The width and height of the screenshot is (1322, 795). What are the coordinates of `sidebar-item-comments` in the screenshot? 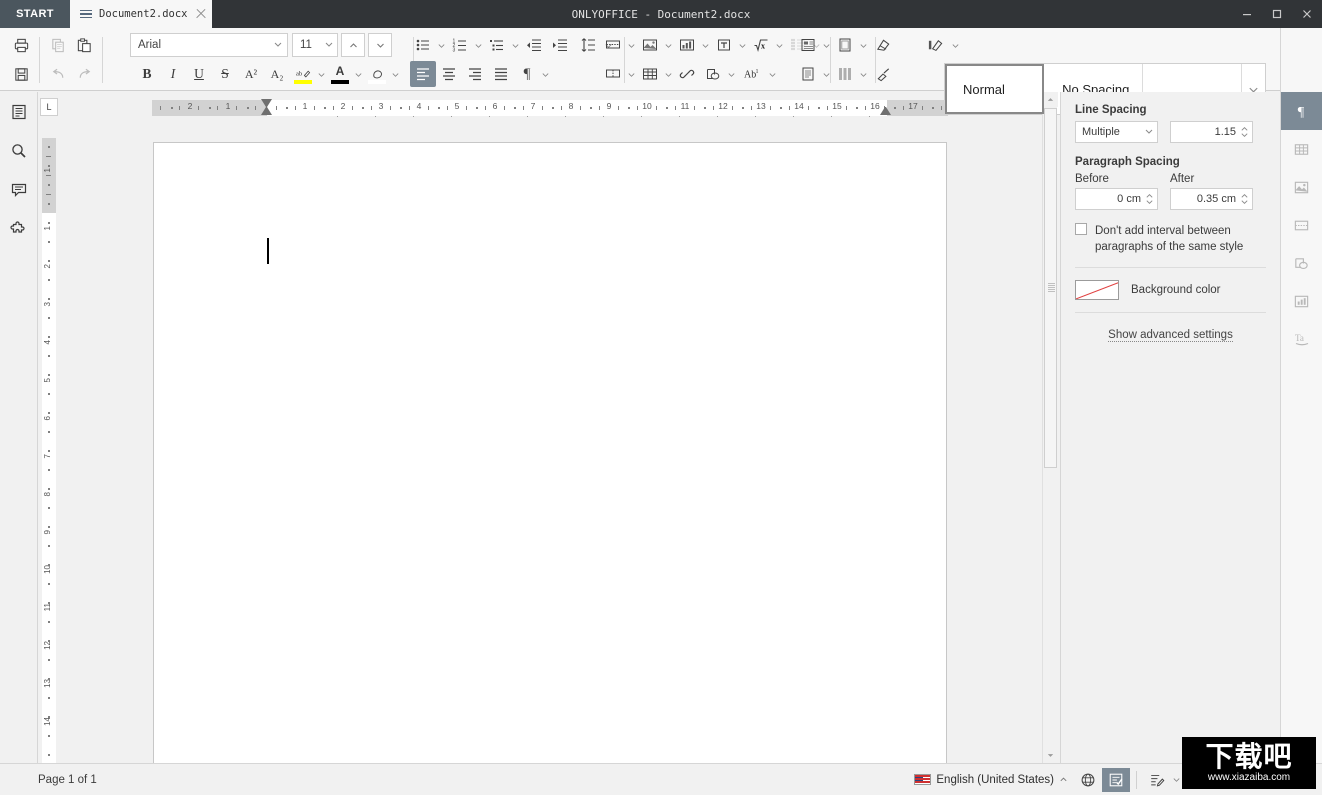 It's located at (19, 189).